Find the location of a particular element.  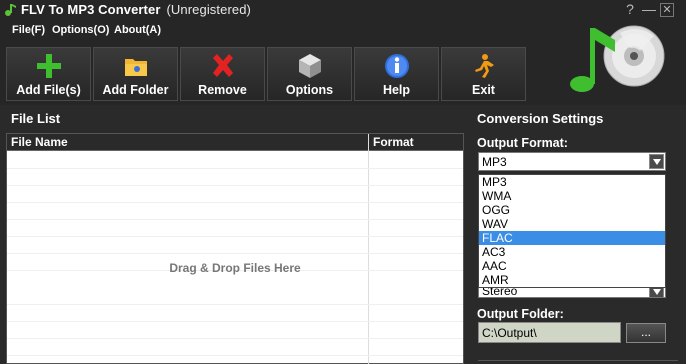

panel-divider is located at coordinates (578, 362).